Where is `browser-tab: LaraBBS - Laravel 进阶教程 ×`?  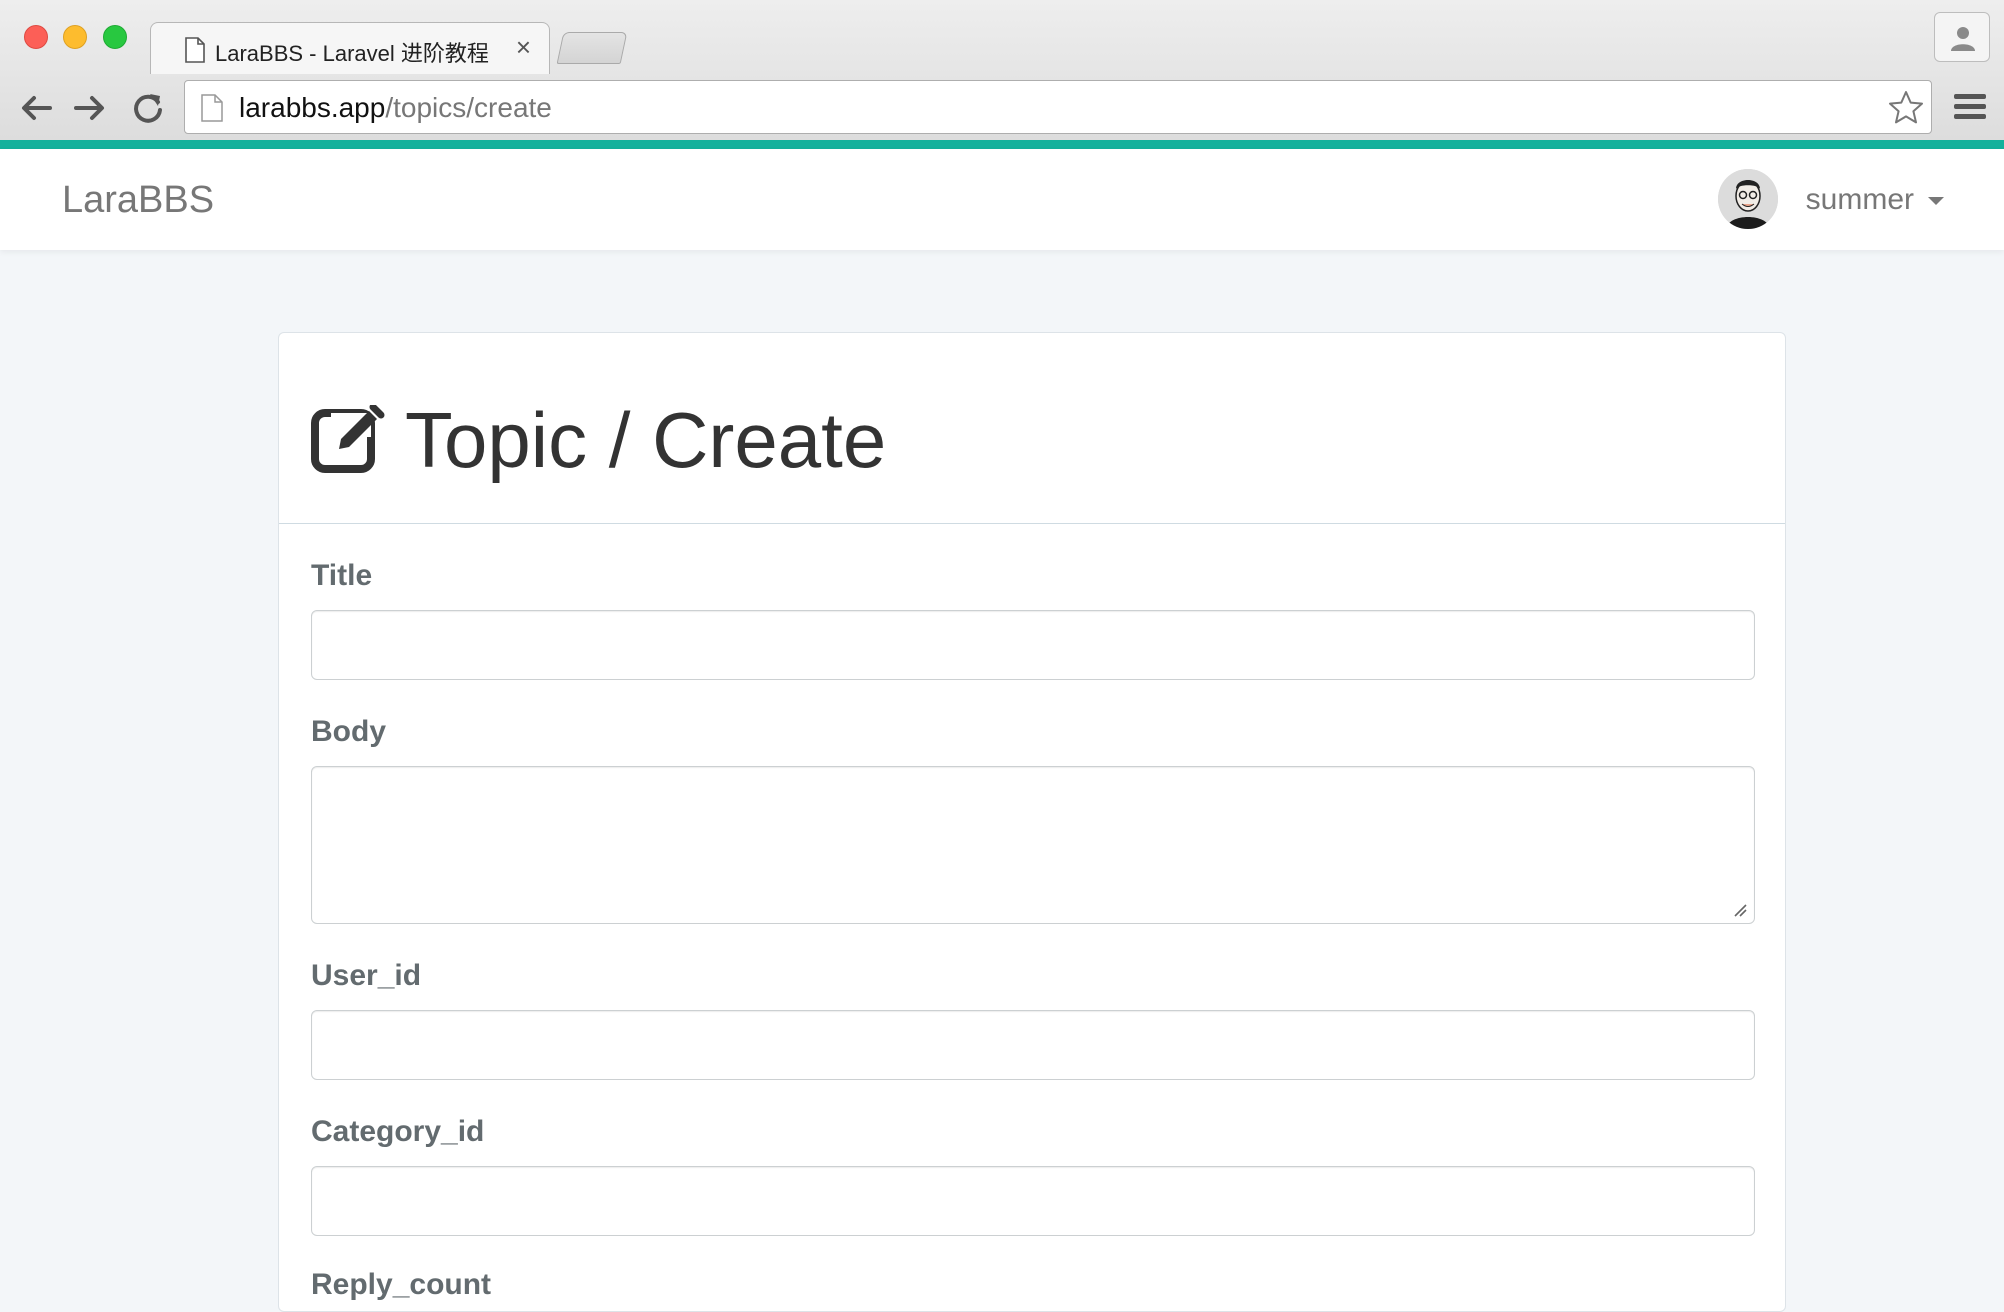
browser-tab: LaraBBS - Laravel 进阶教程 × is located at coordinates (350, 48).